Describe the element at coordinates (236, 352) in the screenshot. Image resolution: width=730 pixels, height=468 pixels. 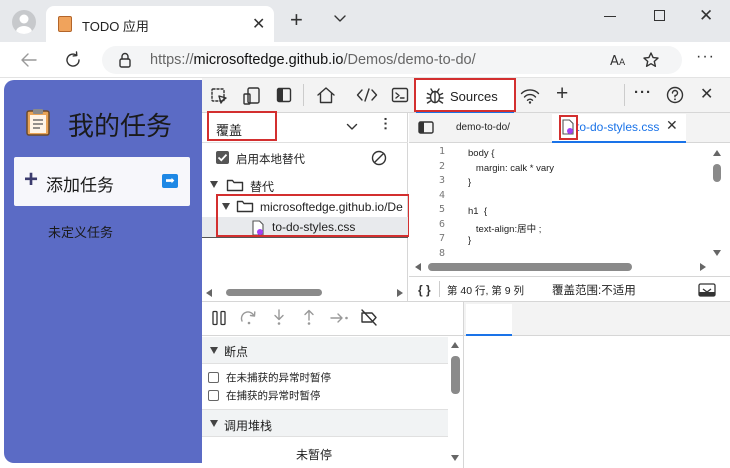
I see `breakpoints-header-label: 断点` at that location.